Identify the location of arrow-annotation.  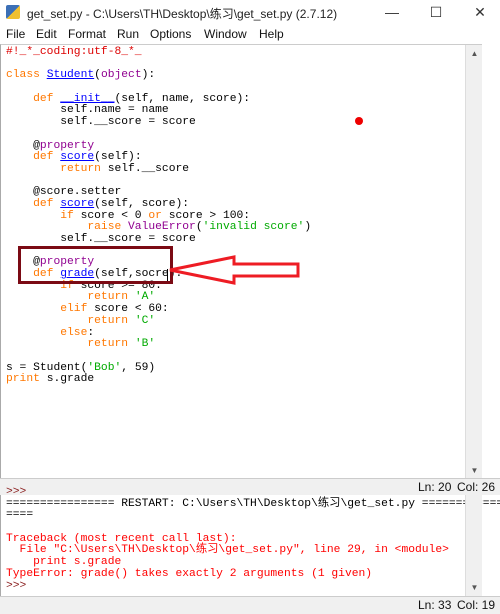
(234, 270).